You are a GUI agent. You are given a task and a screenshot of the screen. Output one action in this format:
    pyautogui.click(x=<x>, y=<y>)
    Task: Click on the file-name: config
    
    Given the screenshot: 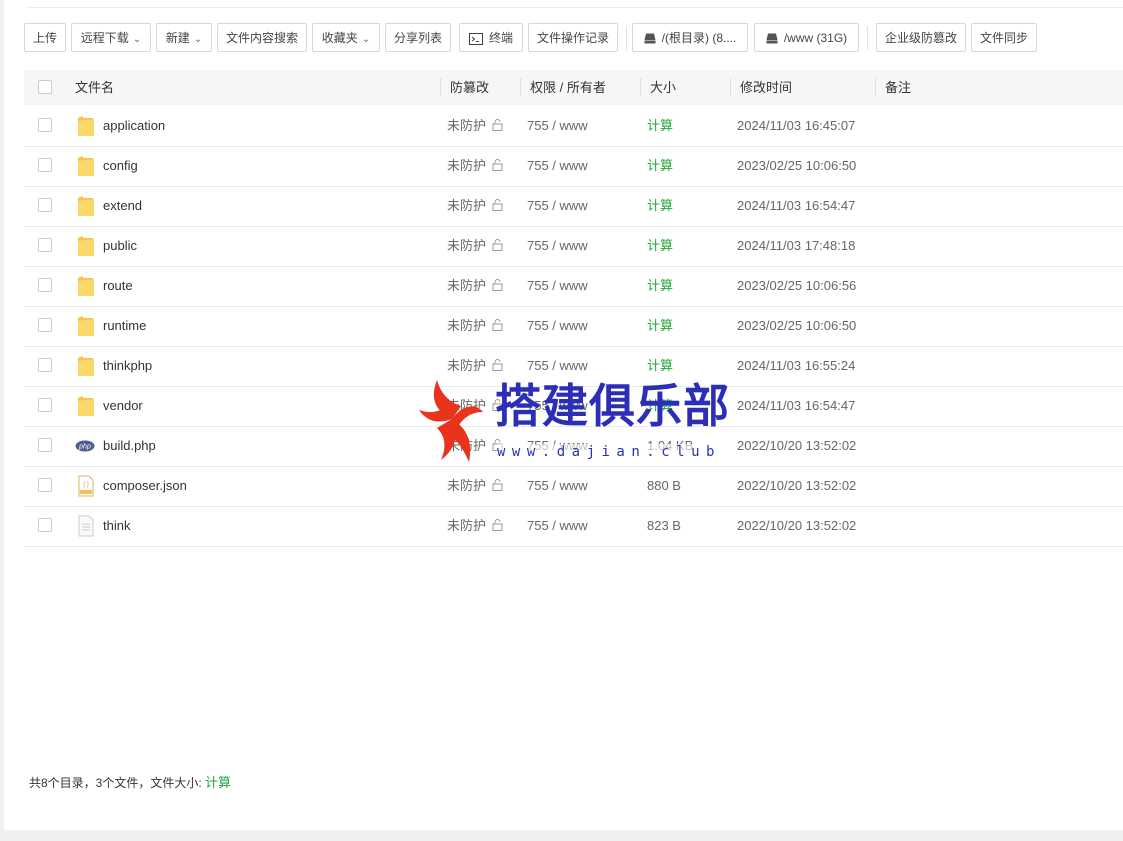 What is the action you would take?
    pyautogui.click(x=120, y=166)
    